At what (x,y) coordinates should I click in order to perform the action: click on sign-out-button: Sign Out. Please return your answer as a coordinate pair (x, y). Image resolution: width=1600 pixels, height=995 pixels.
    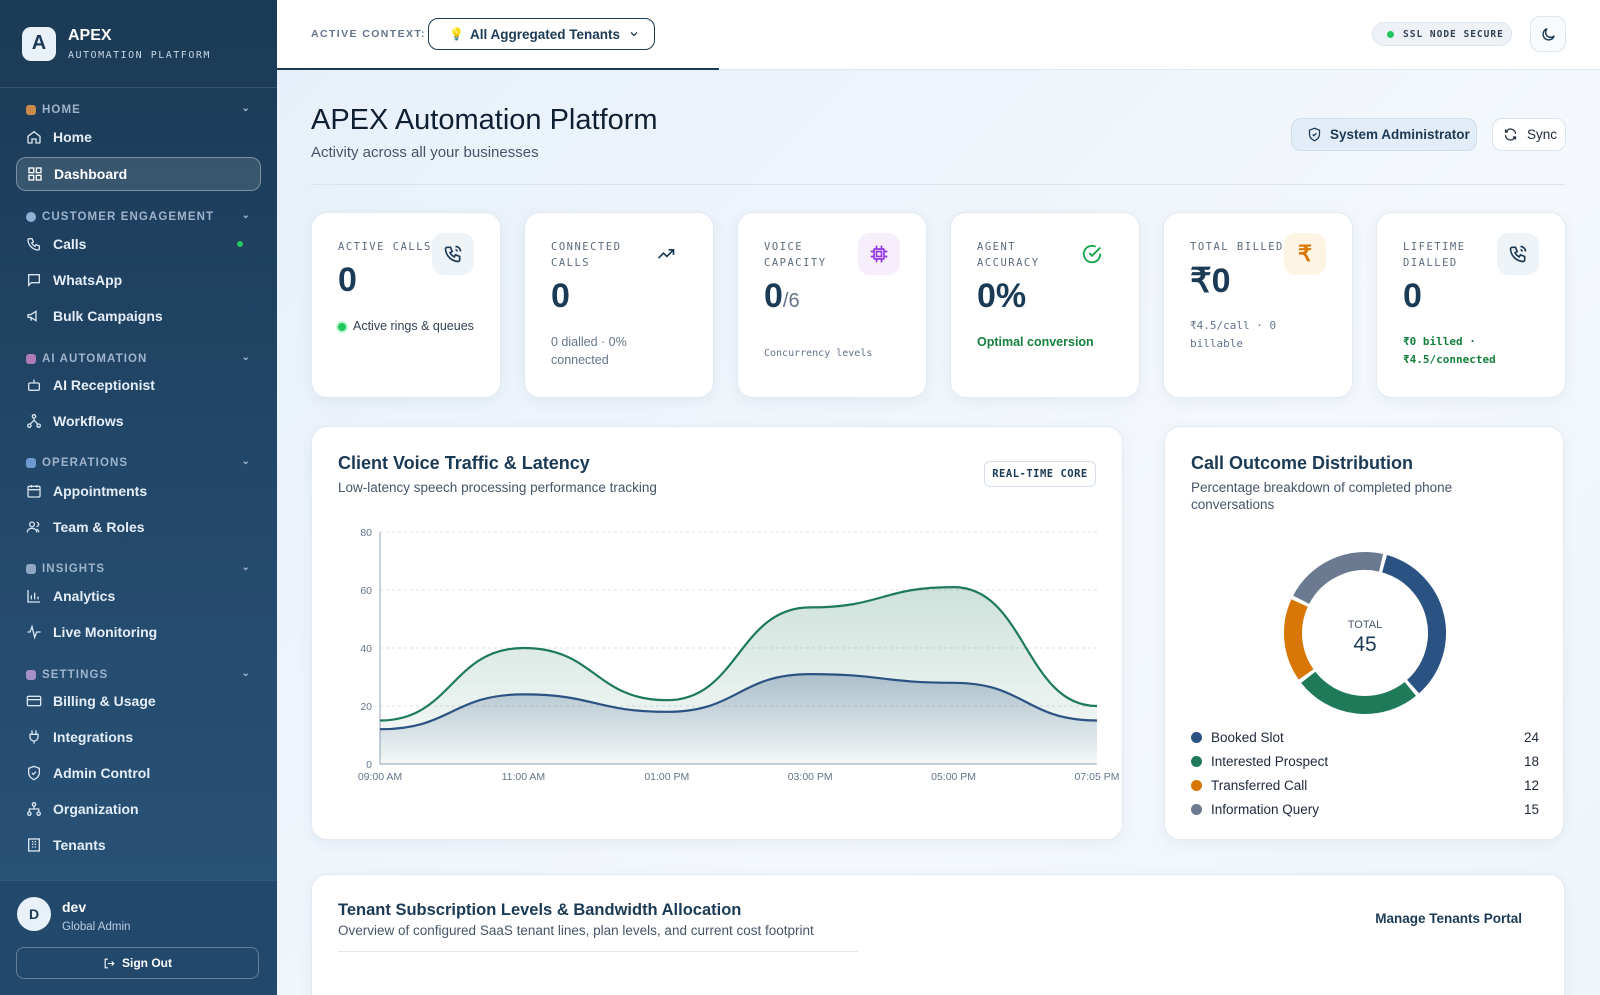
    Looking at the image, I should click on (137, 963).